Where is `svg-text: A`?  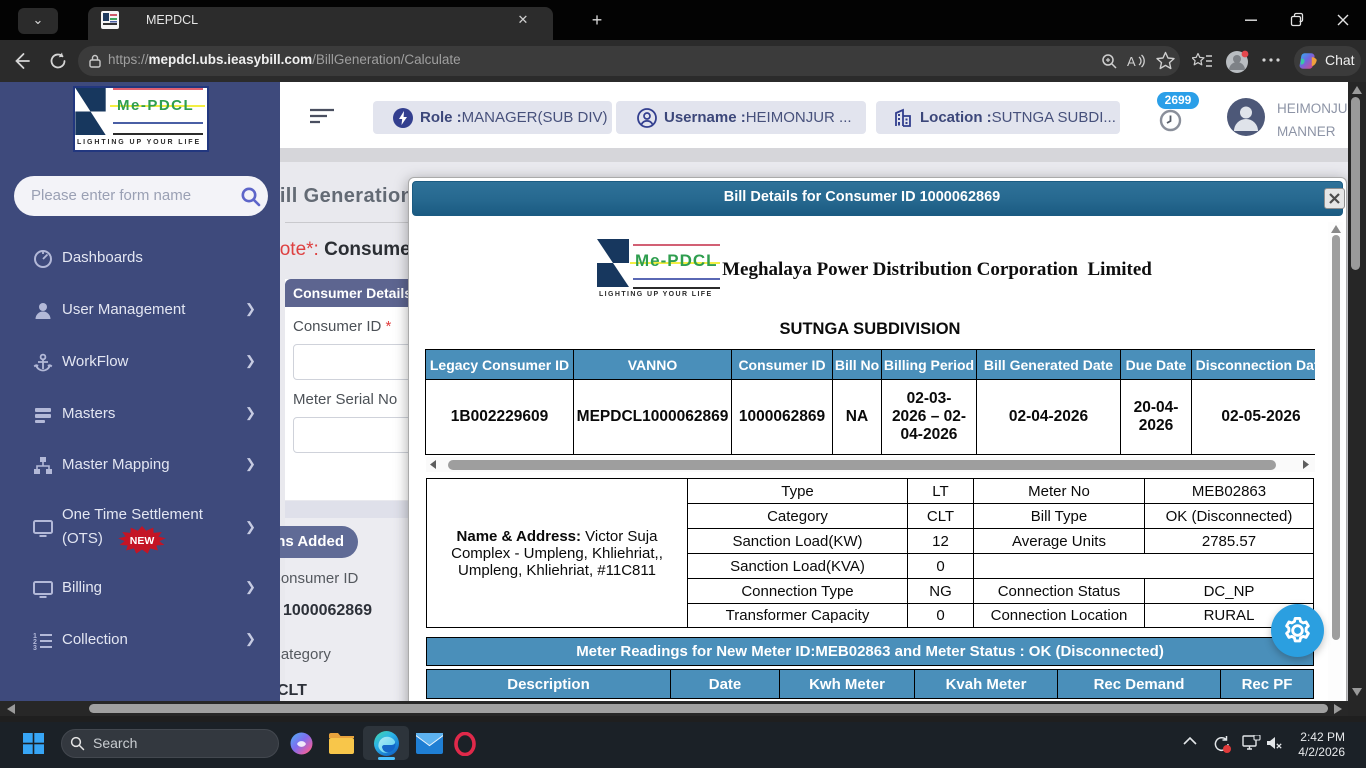 svg-text: A is located at coordinates (1131, 61).